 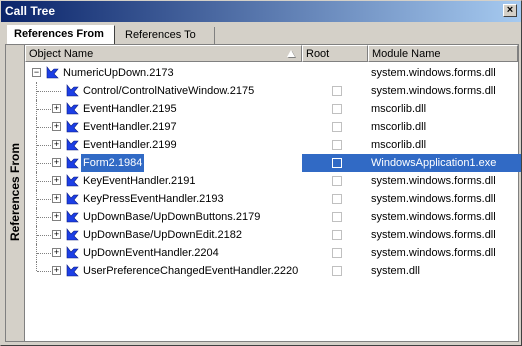 I want to click on tree-row: + EventHandler.2199 mscorlib.dll, so click(x=271, y=145).